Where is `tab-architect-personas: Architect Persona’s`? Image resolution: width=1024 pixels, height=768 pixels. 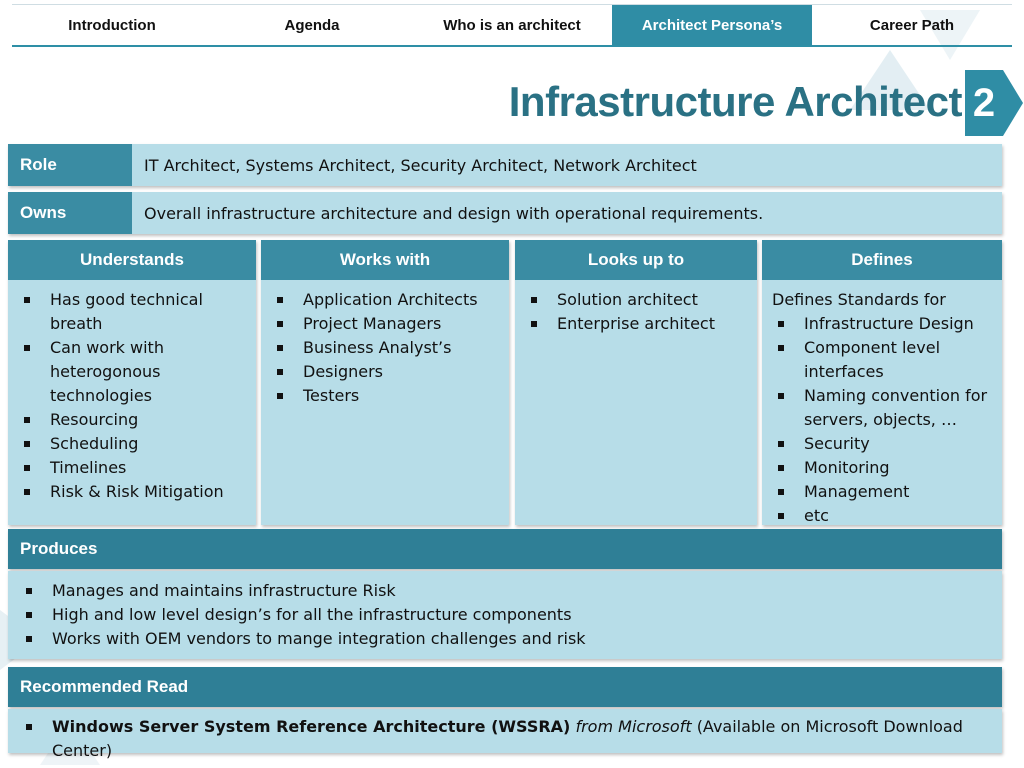 tab-architect-personas: Architect Persona’s is located at coordinates (712, 25).